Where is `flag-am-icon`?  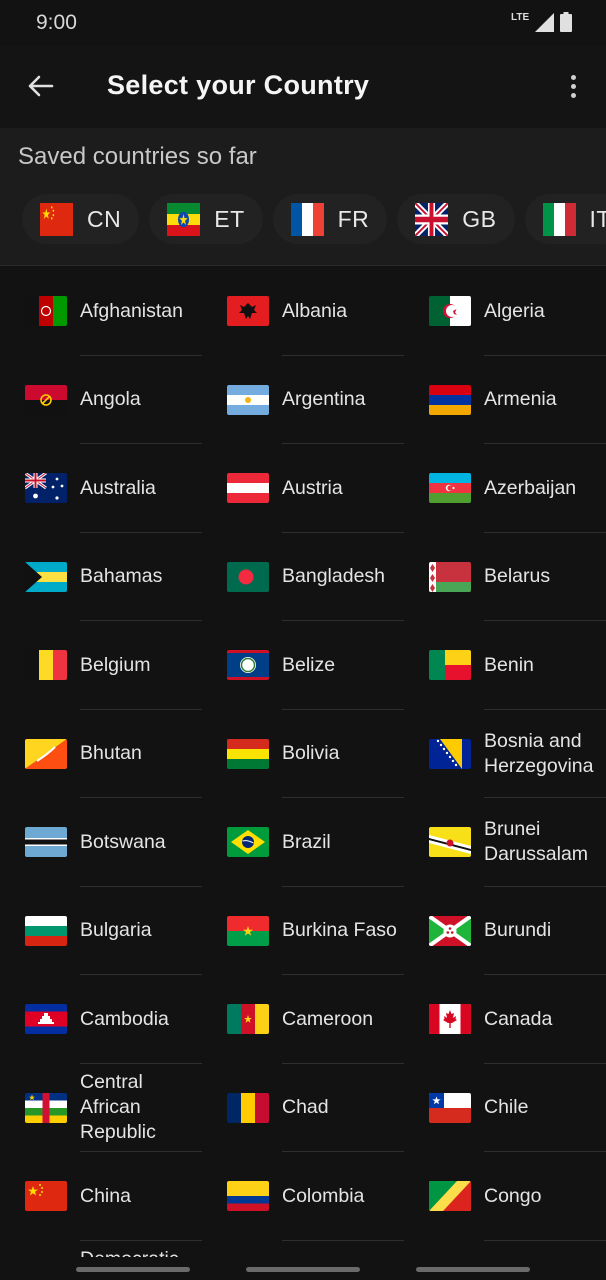 flag-am-icon is located at coordinates (450, 399).